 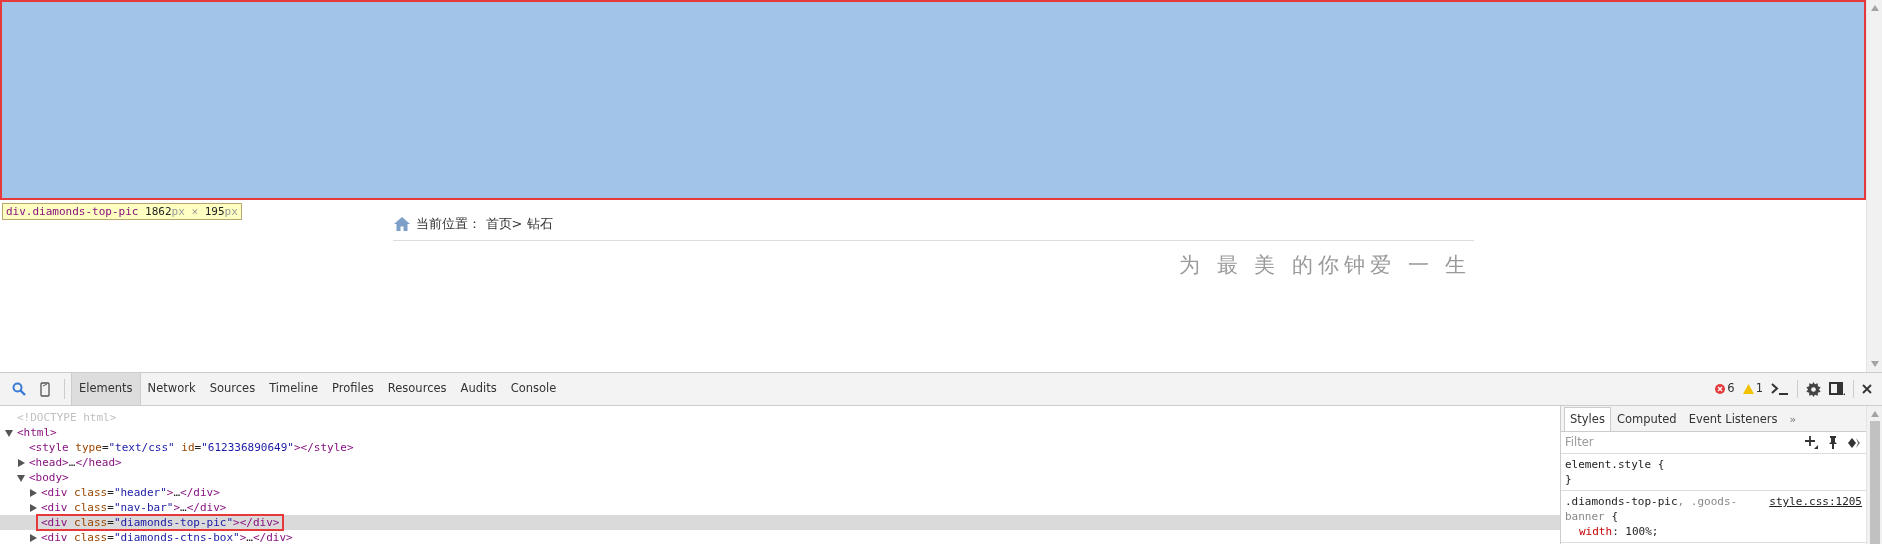 What do you see at coordinates (1811, 442) in the screenshot?
I see `add-rule-icon` at bounding box center [1811, 442].